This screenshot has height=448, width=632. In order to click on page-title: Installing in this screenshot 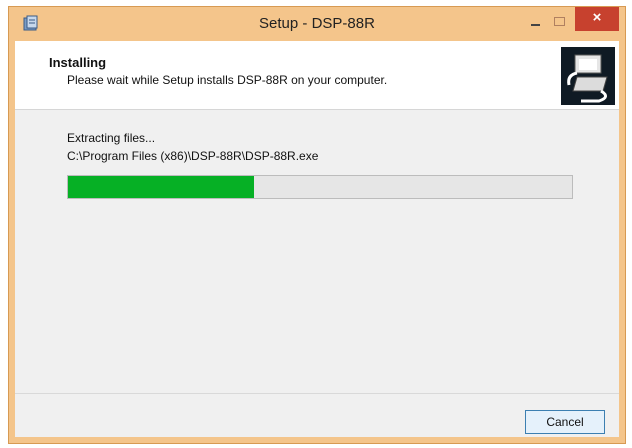, I will do `click(78, 62)`.